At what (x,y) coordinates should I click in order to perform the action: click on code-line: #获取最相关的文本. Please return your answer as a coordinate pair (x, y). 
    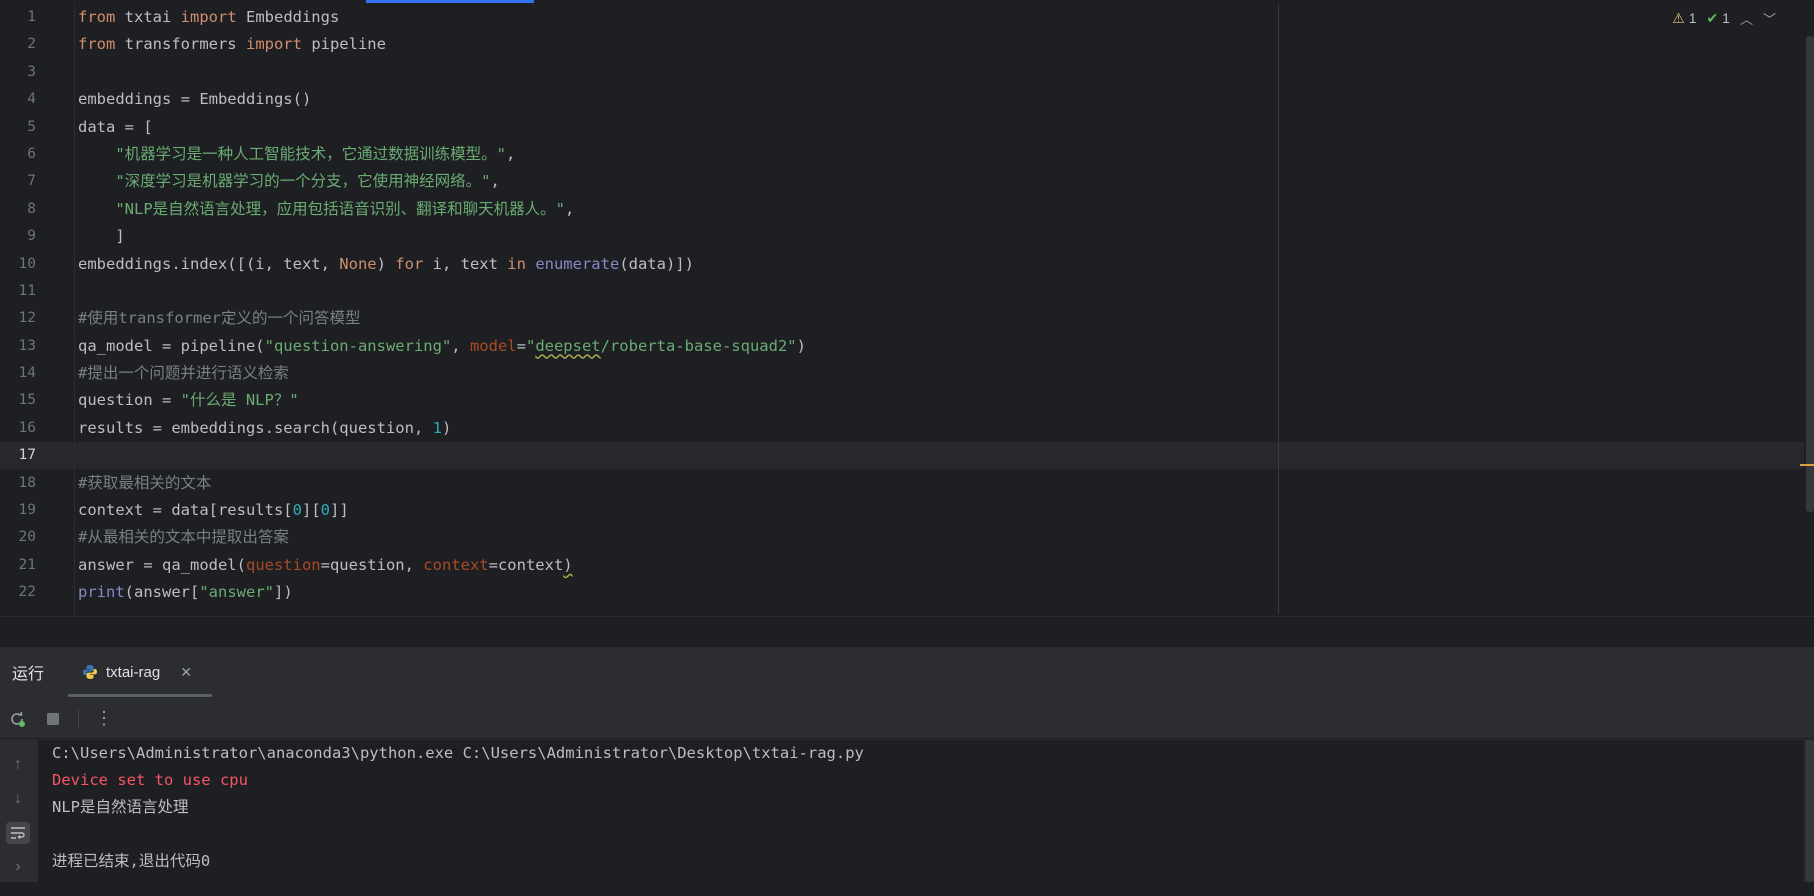
    Looking at the image, I should click on (946, 483).